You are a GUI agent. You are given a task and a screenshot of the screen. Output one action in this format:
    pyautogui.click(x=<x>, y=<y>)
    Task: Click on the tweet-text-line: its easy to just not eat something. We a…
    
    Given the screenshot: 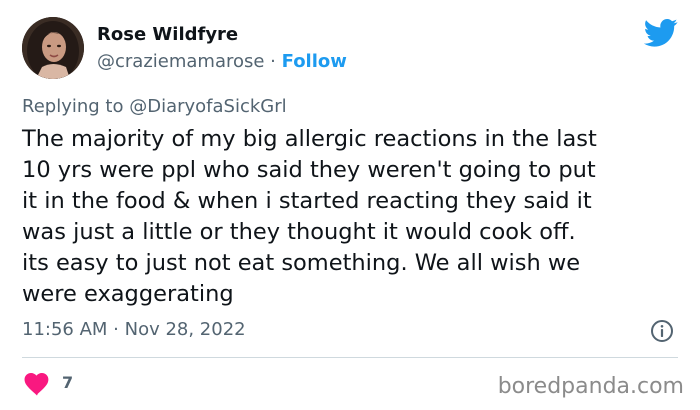 What is the action you would take?
    pyautogui.click(x=301, y=263)
    